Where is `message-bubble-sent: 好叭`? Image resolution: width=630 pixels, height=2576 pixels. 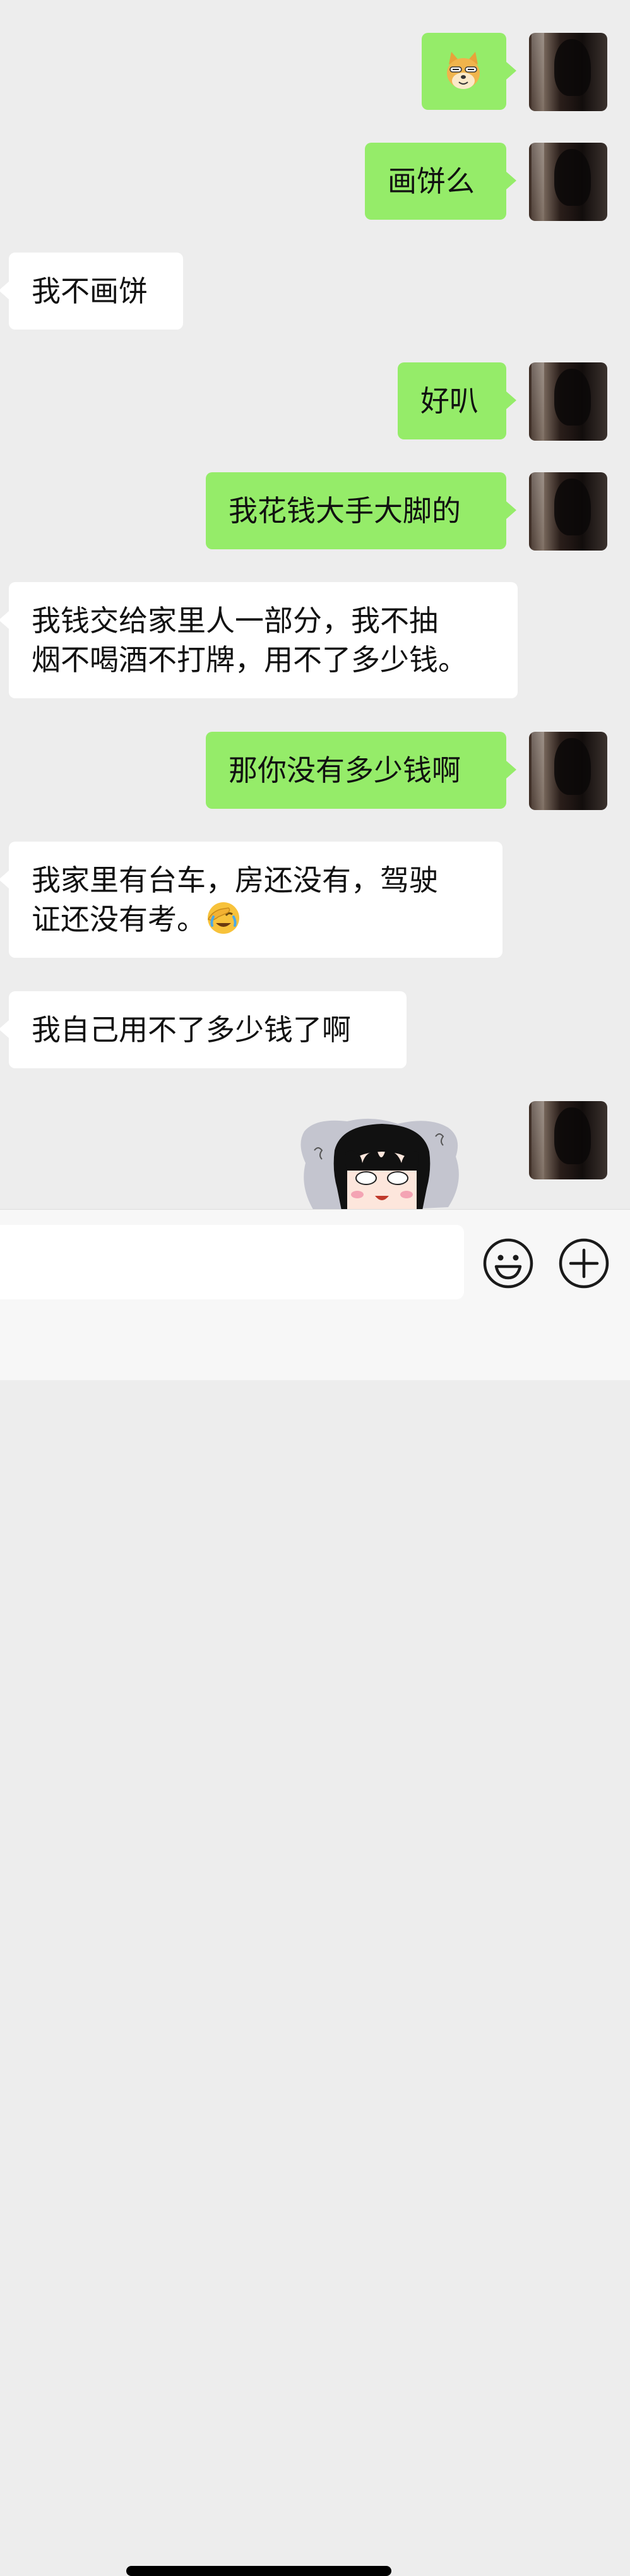
message-bubble-sent: 好叭 is located at coordinates (457, 400).